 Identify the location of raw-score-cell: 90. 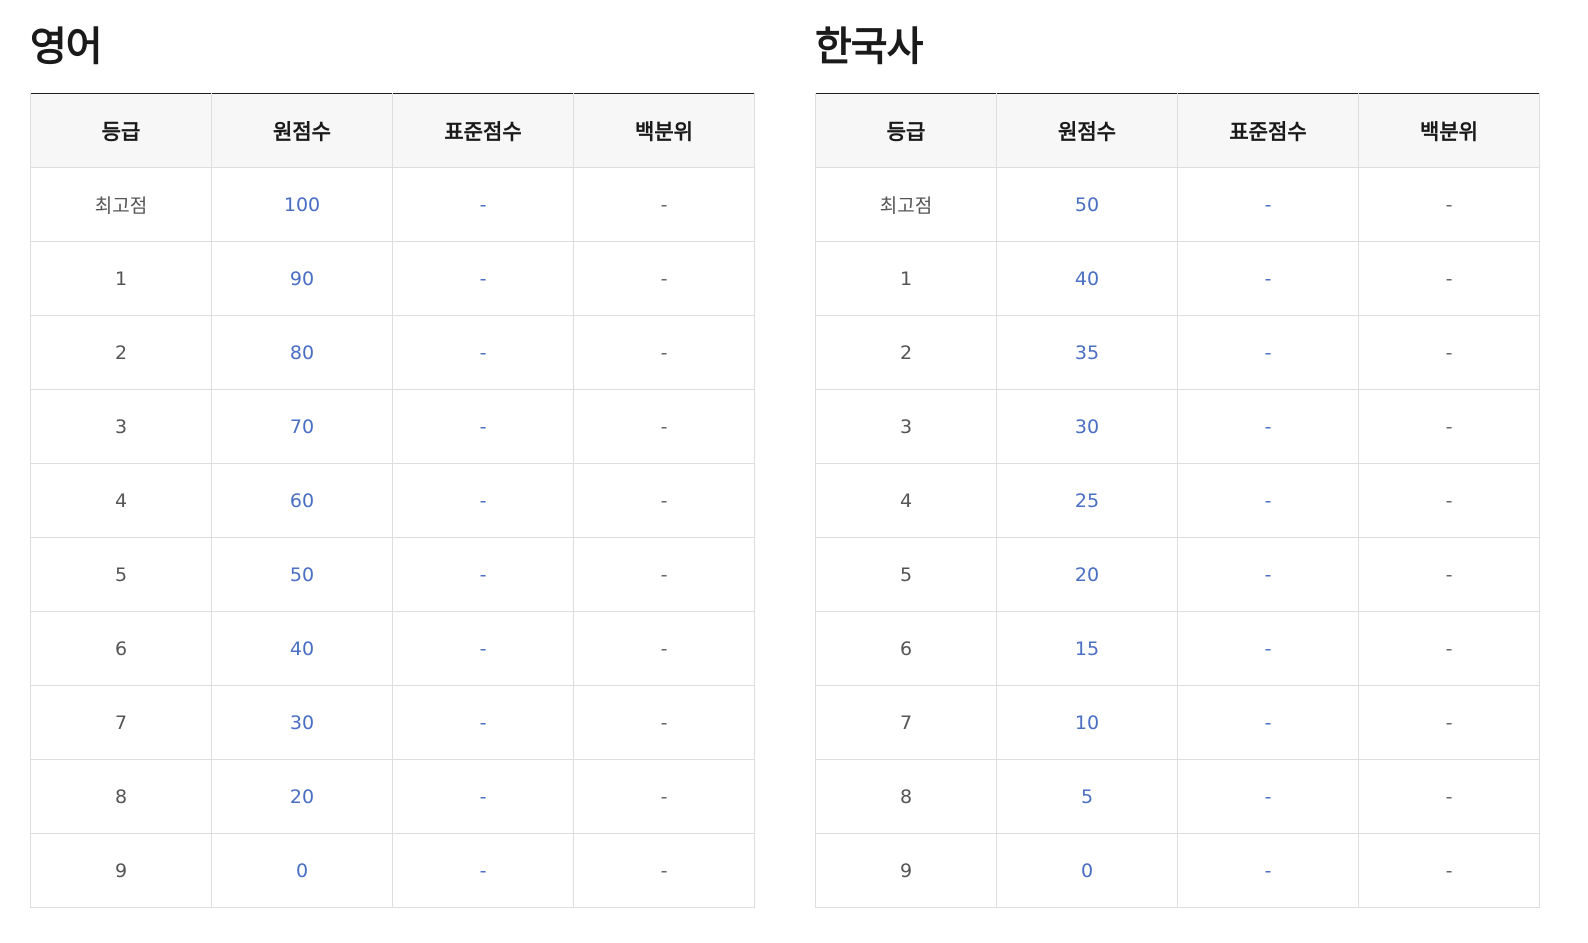
(302, 278).